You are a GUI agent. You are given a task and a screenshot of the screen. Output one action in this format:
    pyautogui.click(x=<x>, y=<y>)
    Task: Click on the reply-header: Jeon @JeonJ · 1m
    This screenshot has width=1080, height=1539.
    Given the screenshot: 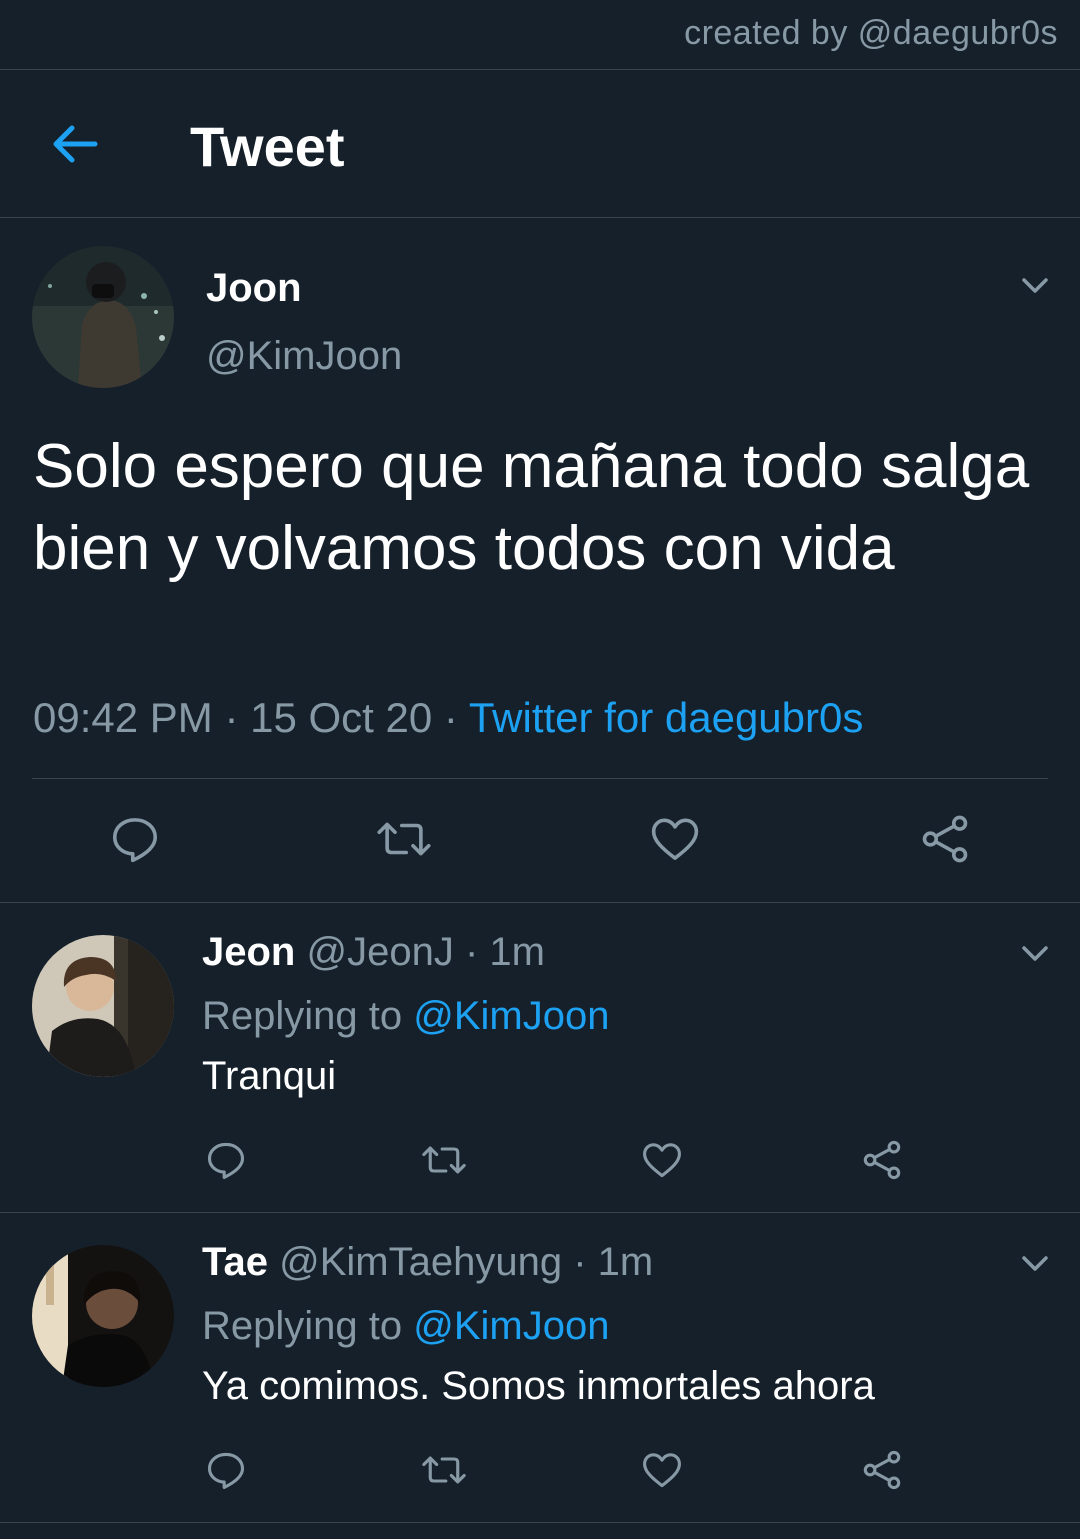 What is the action you would take?
    pyautogui.click(x=373, y=952)
    